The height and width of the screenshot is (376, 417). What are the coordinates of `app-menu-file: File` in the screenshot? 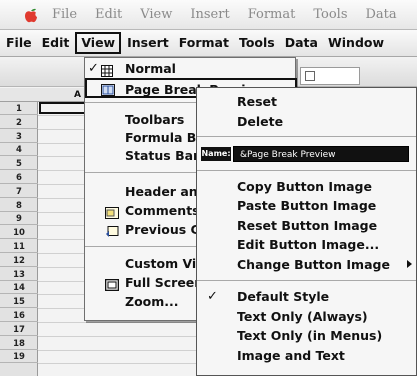 It's located at (64, 14).